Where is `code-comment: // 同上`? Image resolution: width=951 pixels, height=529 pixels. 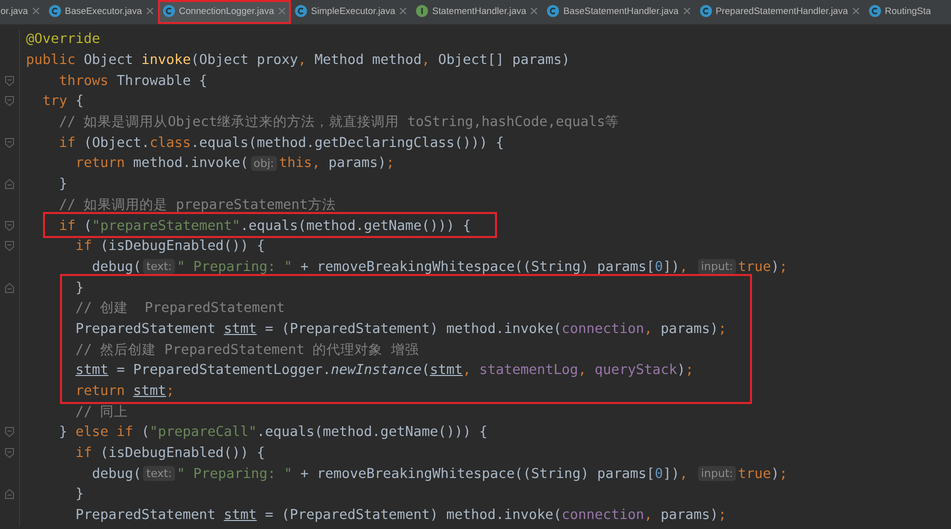 code-comment: // 同上 is located at coordinates (101, 411).